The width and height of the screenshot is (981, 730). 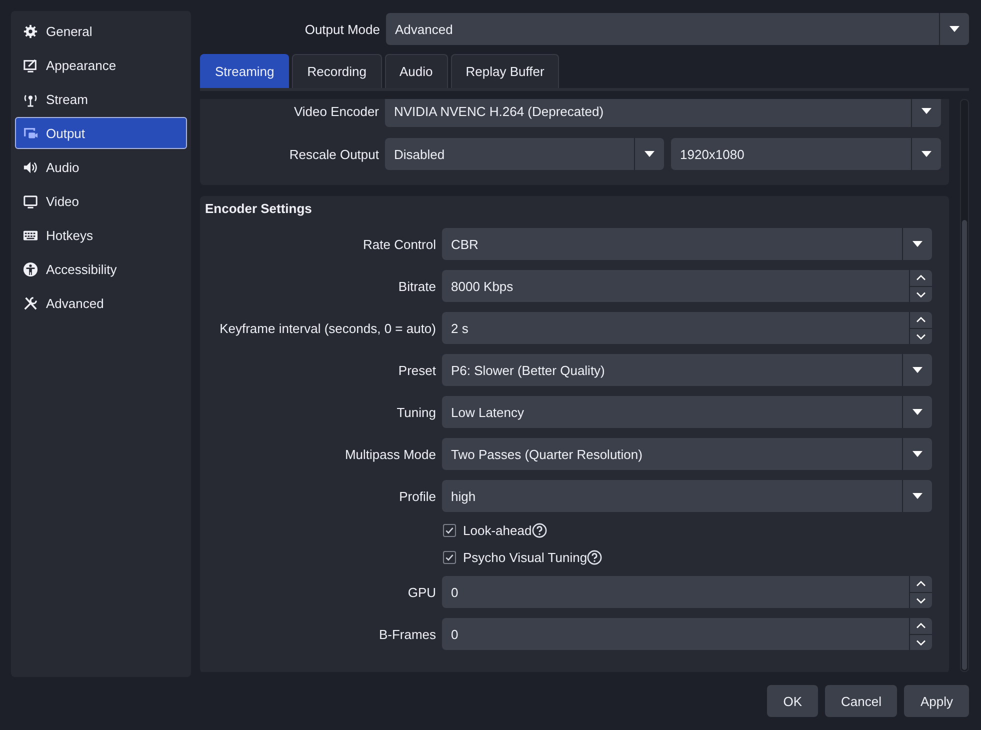 What do you see at coordinates (687, 244) in the screenshot?
I see `dropdown: CBR` at bounding box center [687, 244].